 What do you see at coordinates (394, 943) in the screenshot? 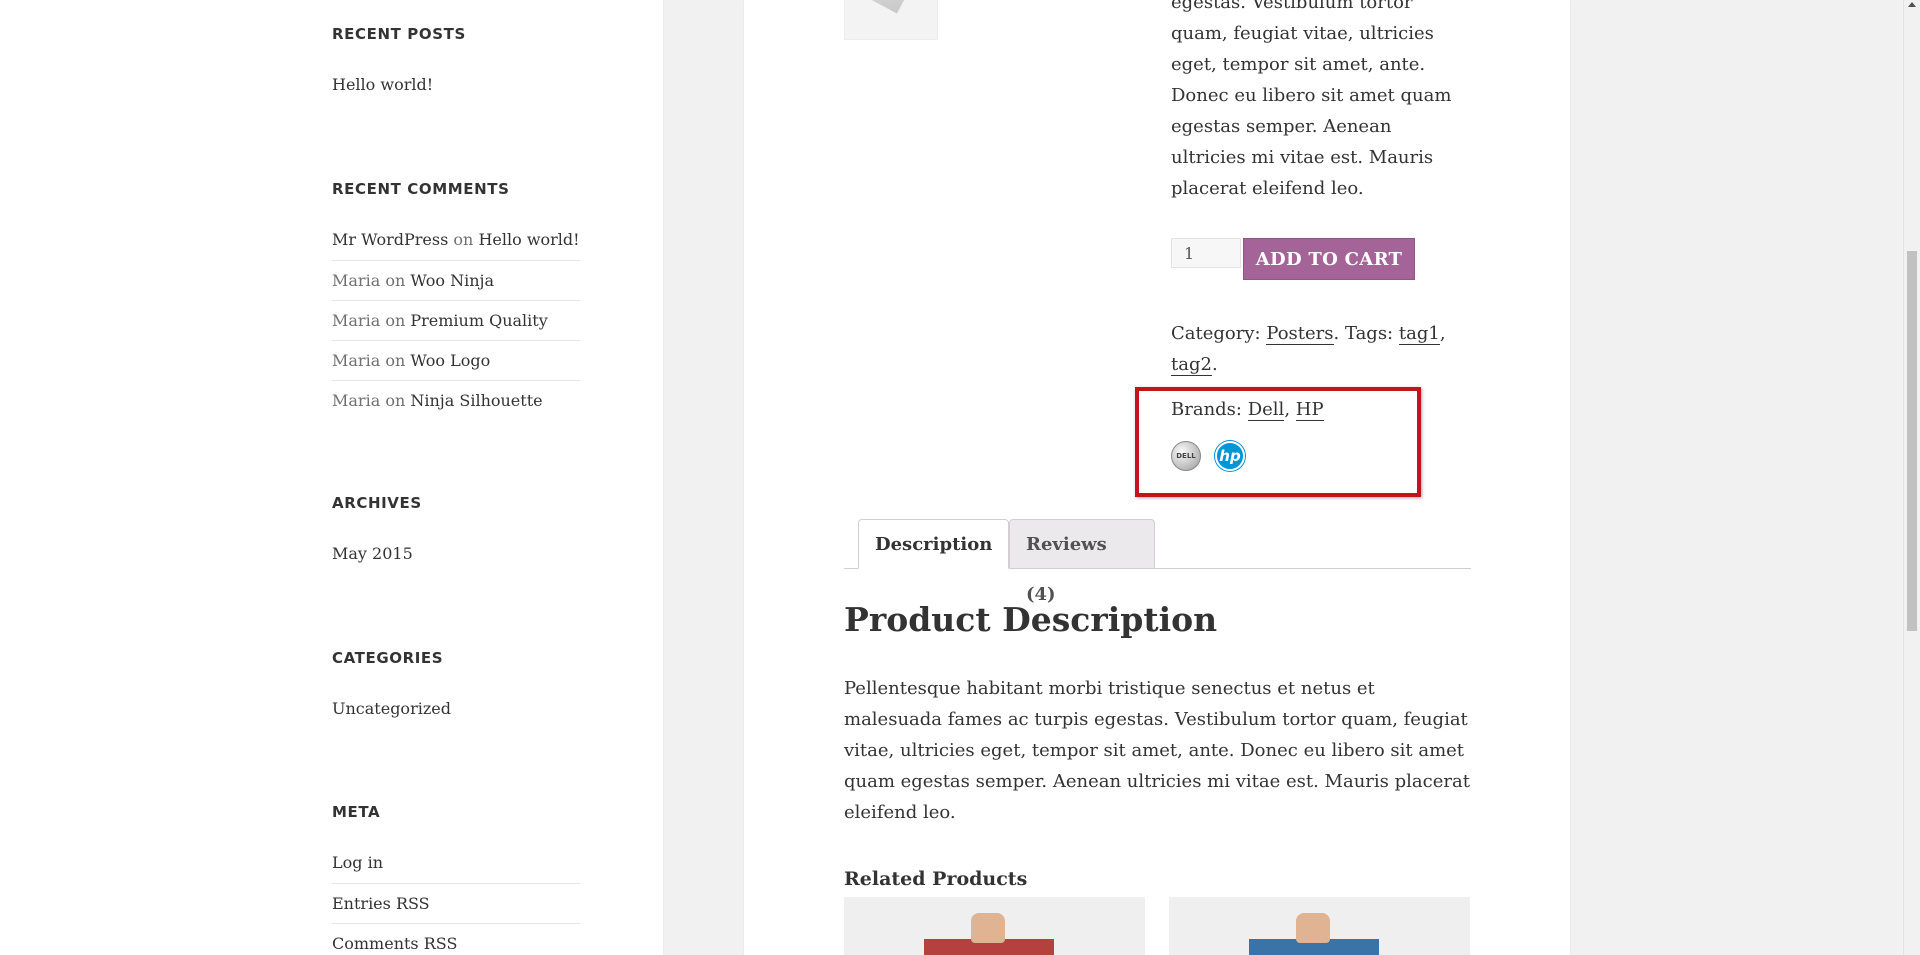
I see `comments-rss-link: Comments RSS` at bounding box center [394, 943].